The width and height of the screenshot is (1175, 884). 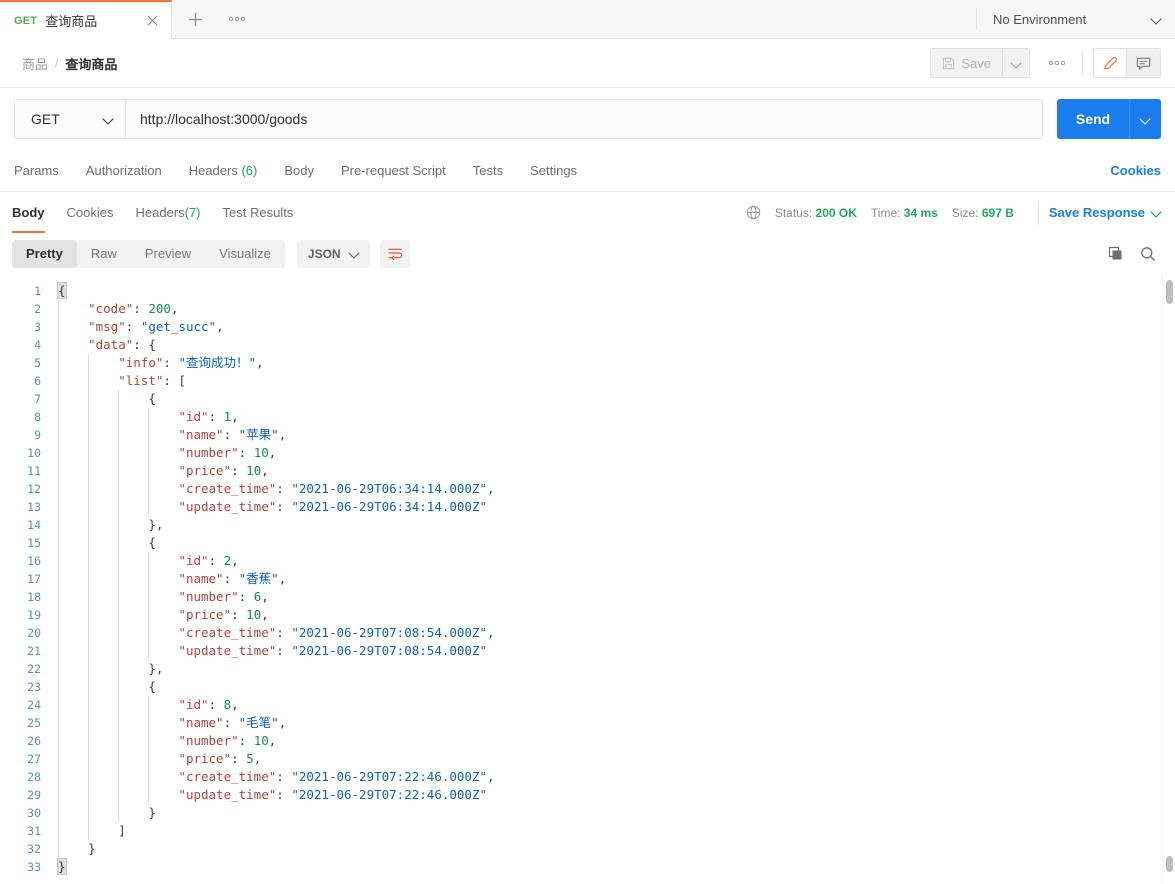 I want to click on code-line: 14 },, so click(x=581, y=525).